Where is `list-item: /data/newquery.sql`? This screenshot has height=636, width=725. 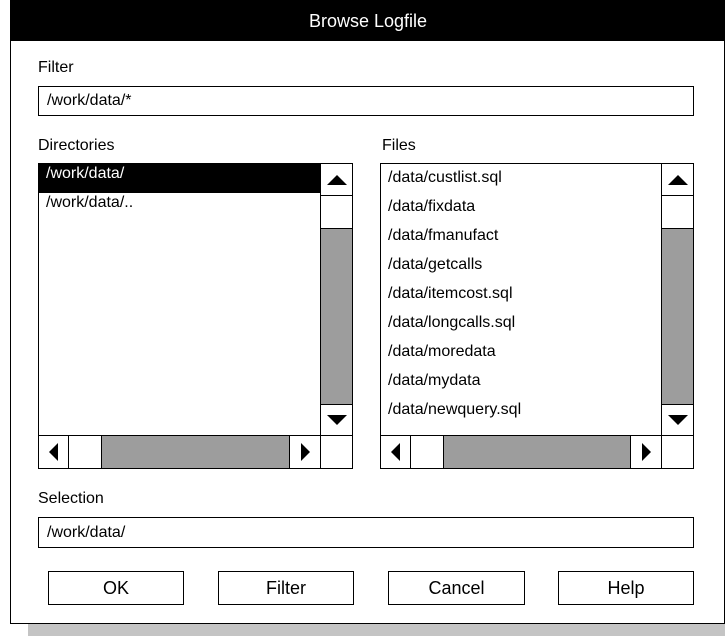
list-item: /data/newquery.sql is located at coordinates (521, 414).